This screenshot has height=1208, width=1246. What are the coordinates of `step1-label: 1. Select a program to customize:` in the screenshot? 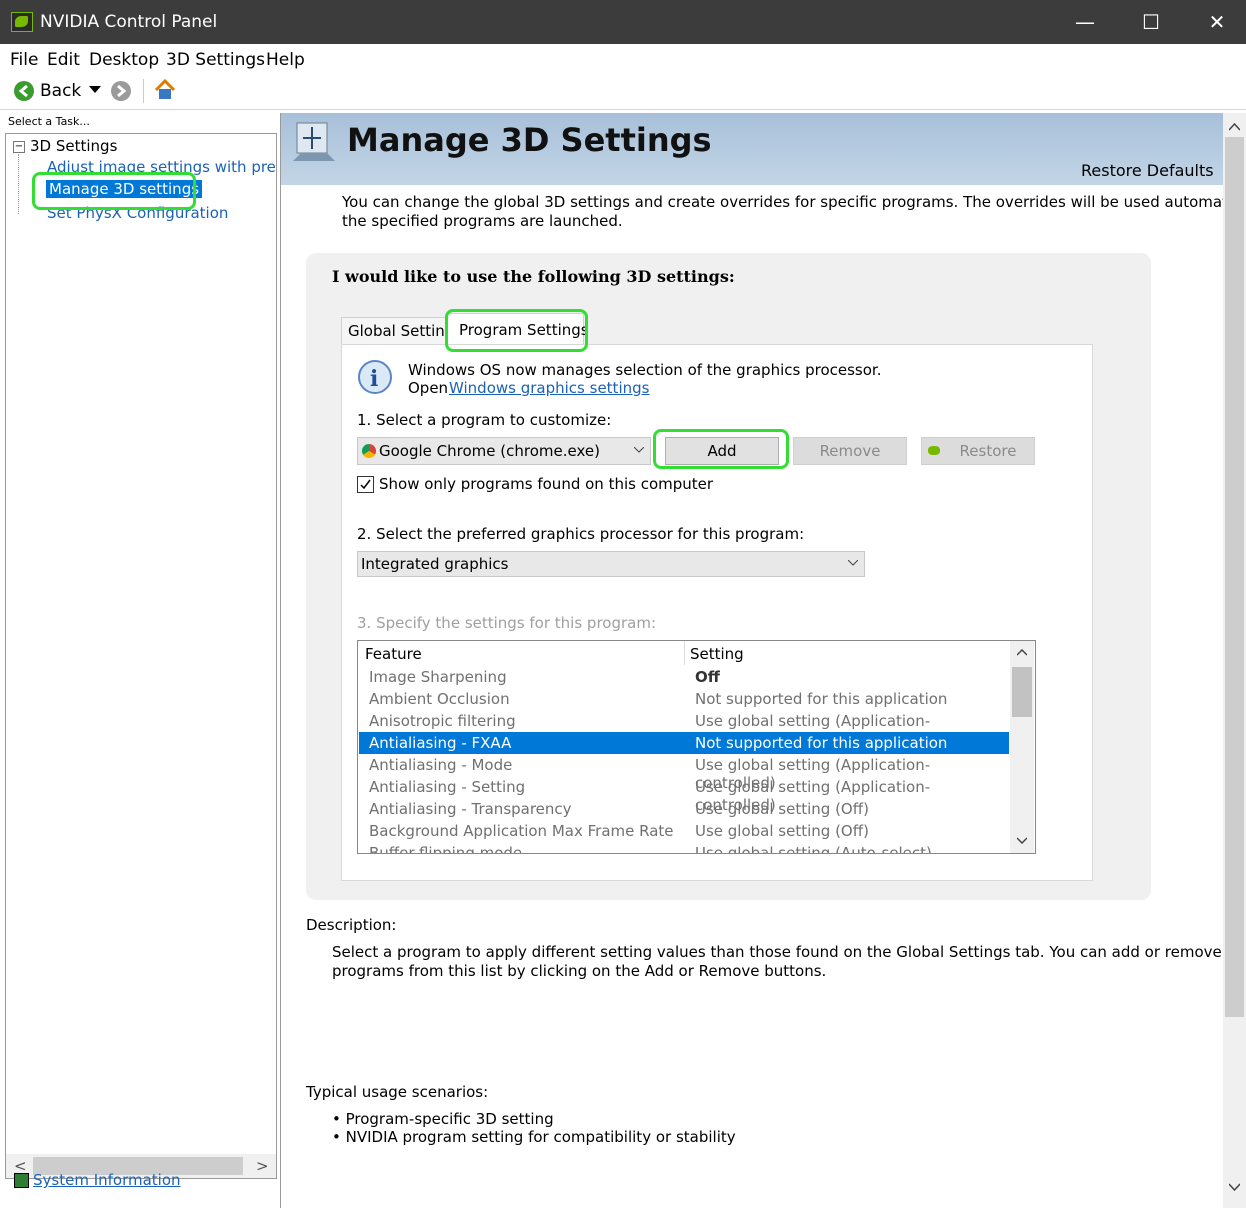 It's located at (484, 420).